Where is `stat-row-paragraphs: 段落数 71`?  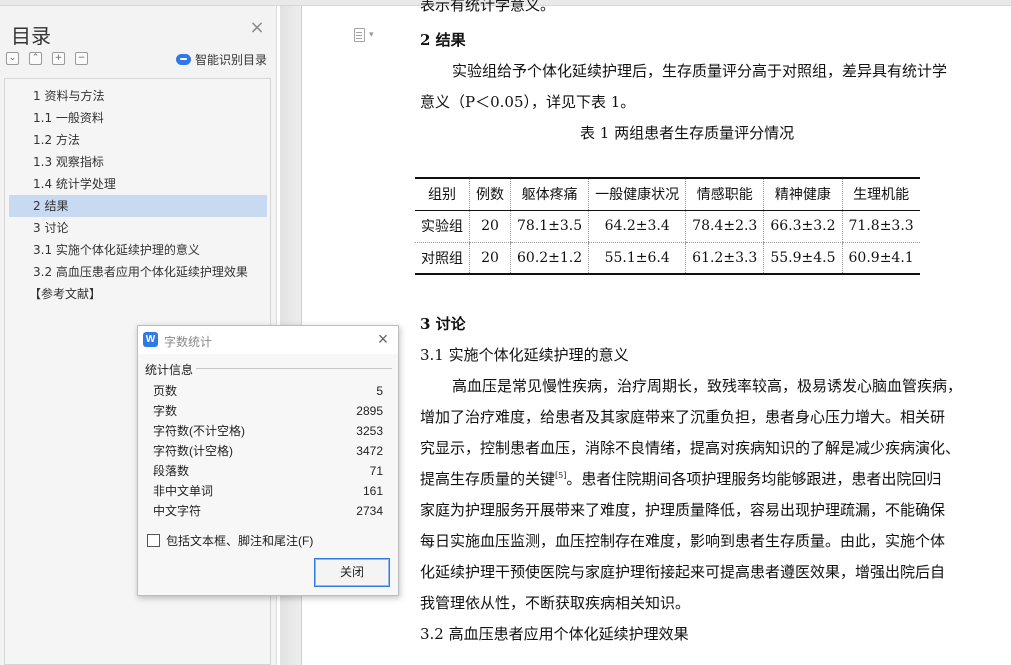
stat-row-paragraphs: 段落数 71 is located at coordinates (268, 471).